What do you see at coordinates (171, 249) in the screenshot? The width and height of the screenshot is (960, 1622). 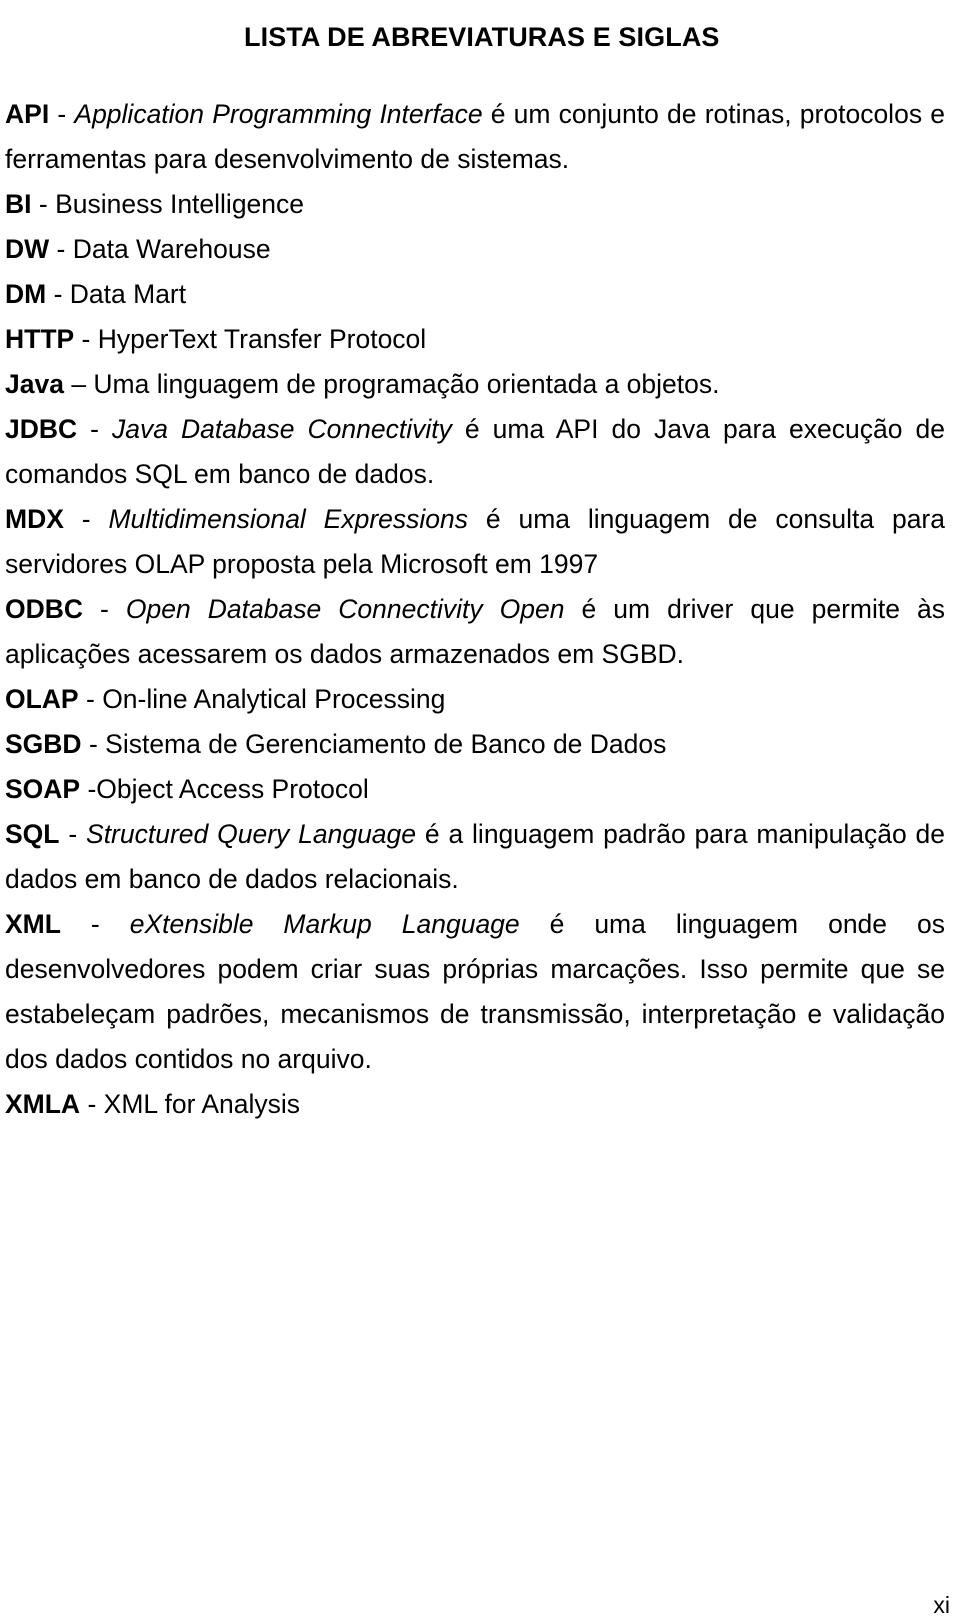 I see `abbreviation-description: Data Warehouse` at bounding box center [171, 249].